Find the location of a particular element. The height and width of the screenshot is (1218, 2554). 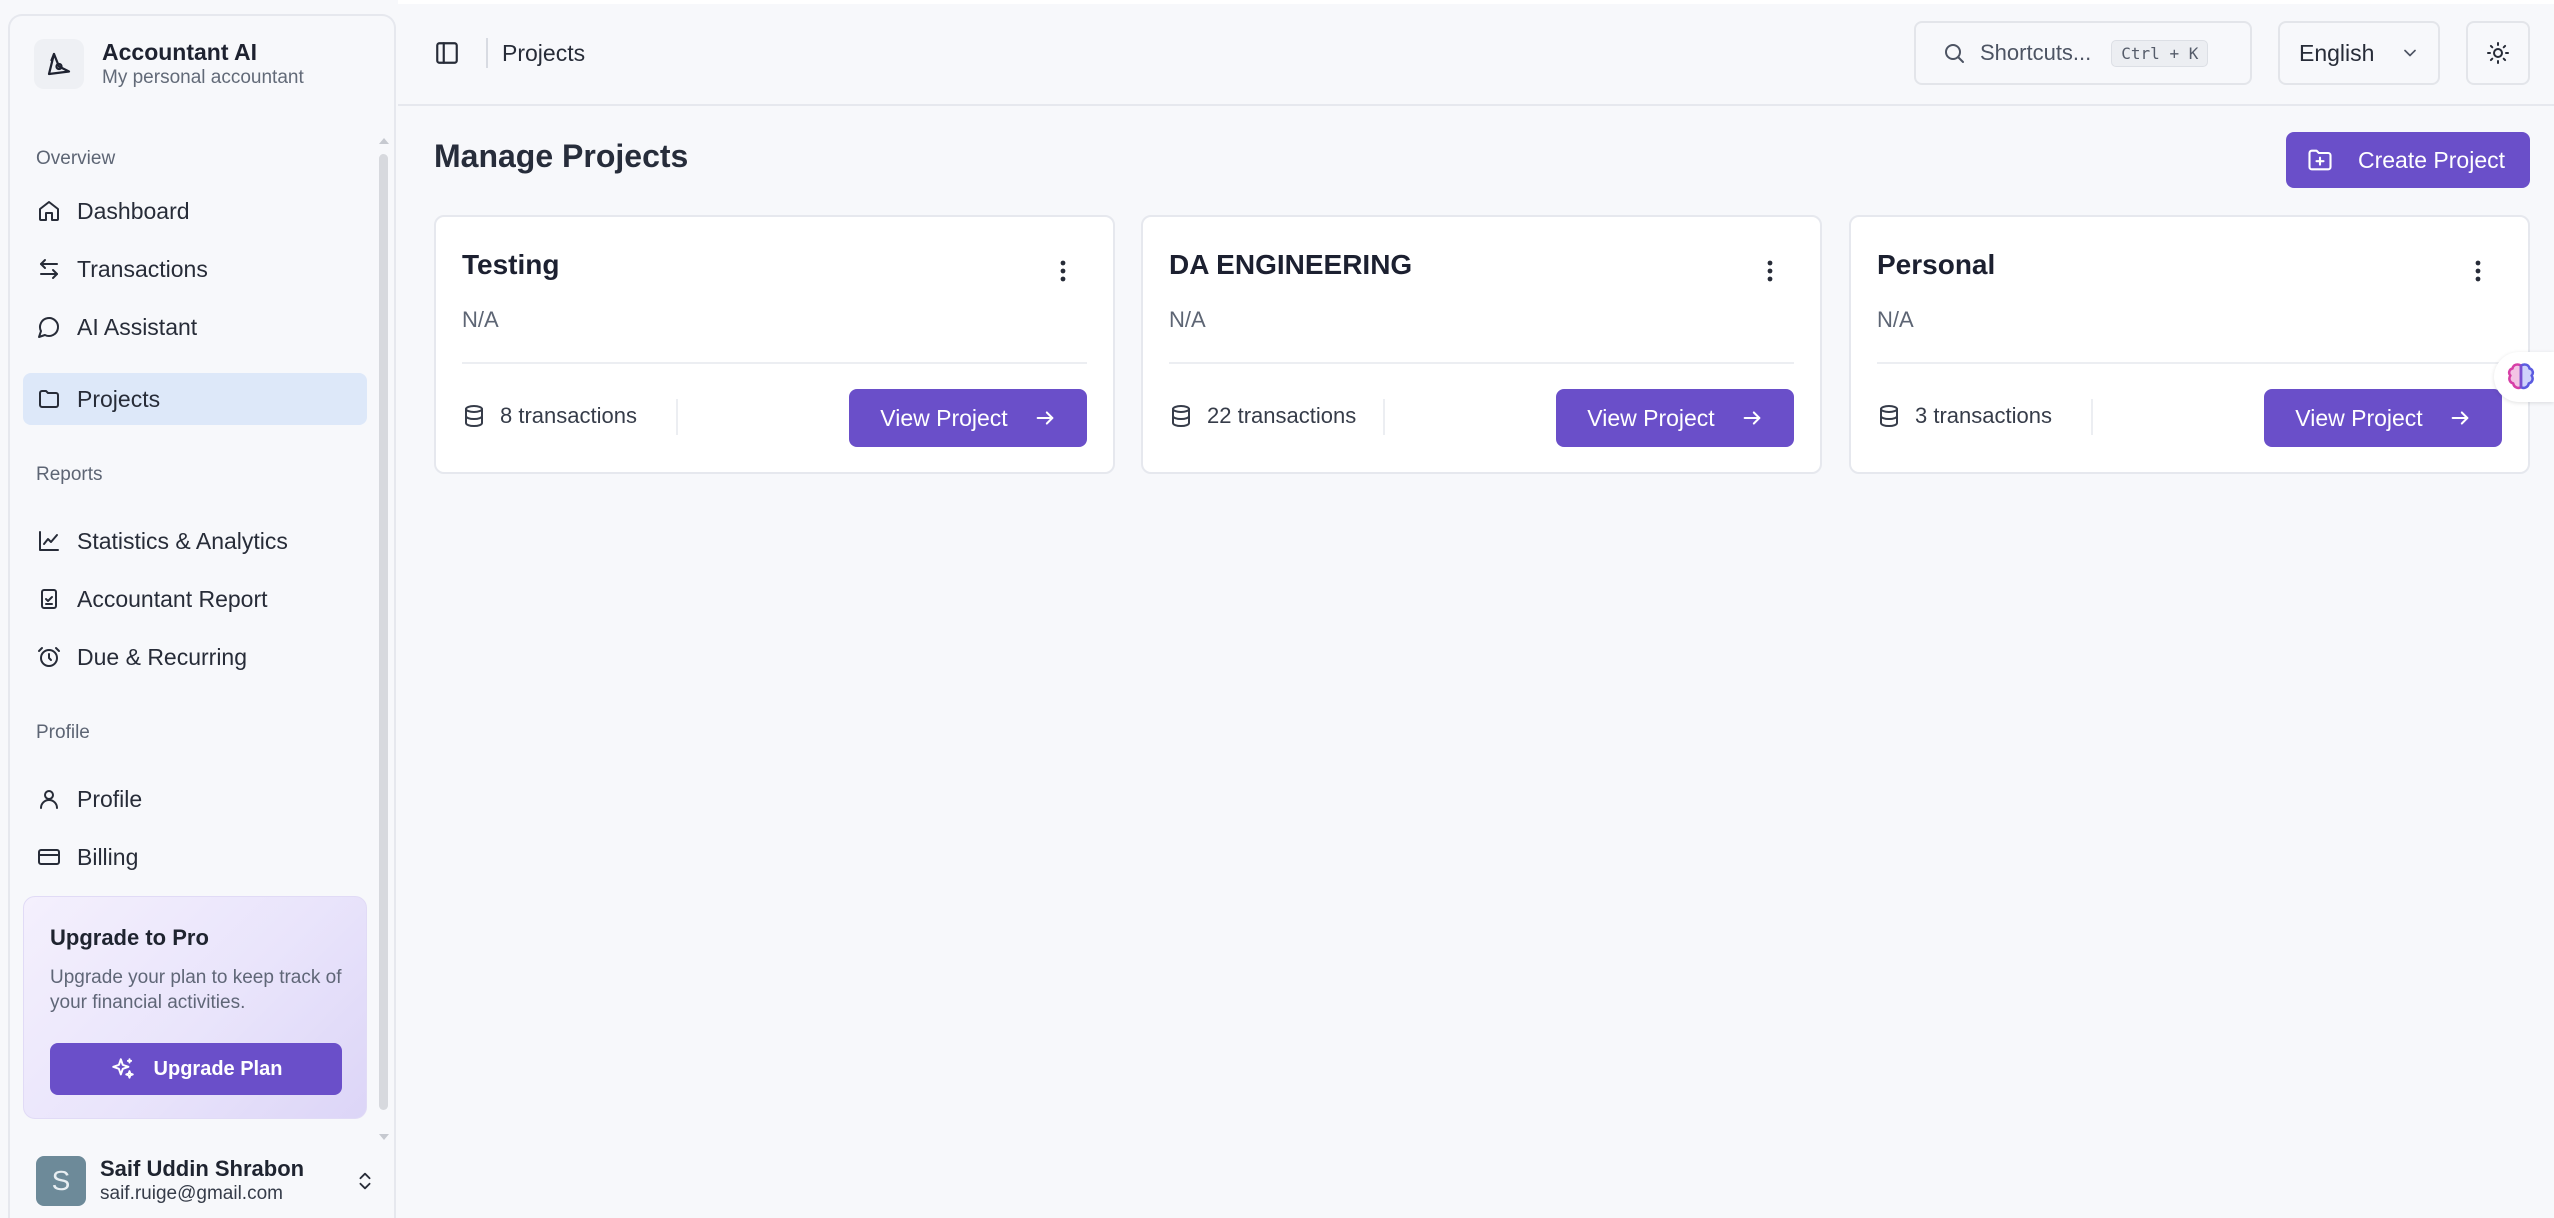

sidebar-item-accountant-report: Accountant Report is located at coordinates (195, 599).